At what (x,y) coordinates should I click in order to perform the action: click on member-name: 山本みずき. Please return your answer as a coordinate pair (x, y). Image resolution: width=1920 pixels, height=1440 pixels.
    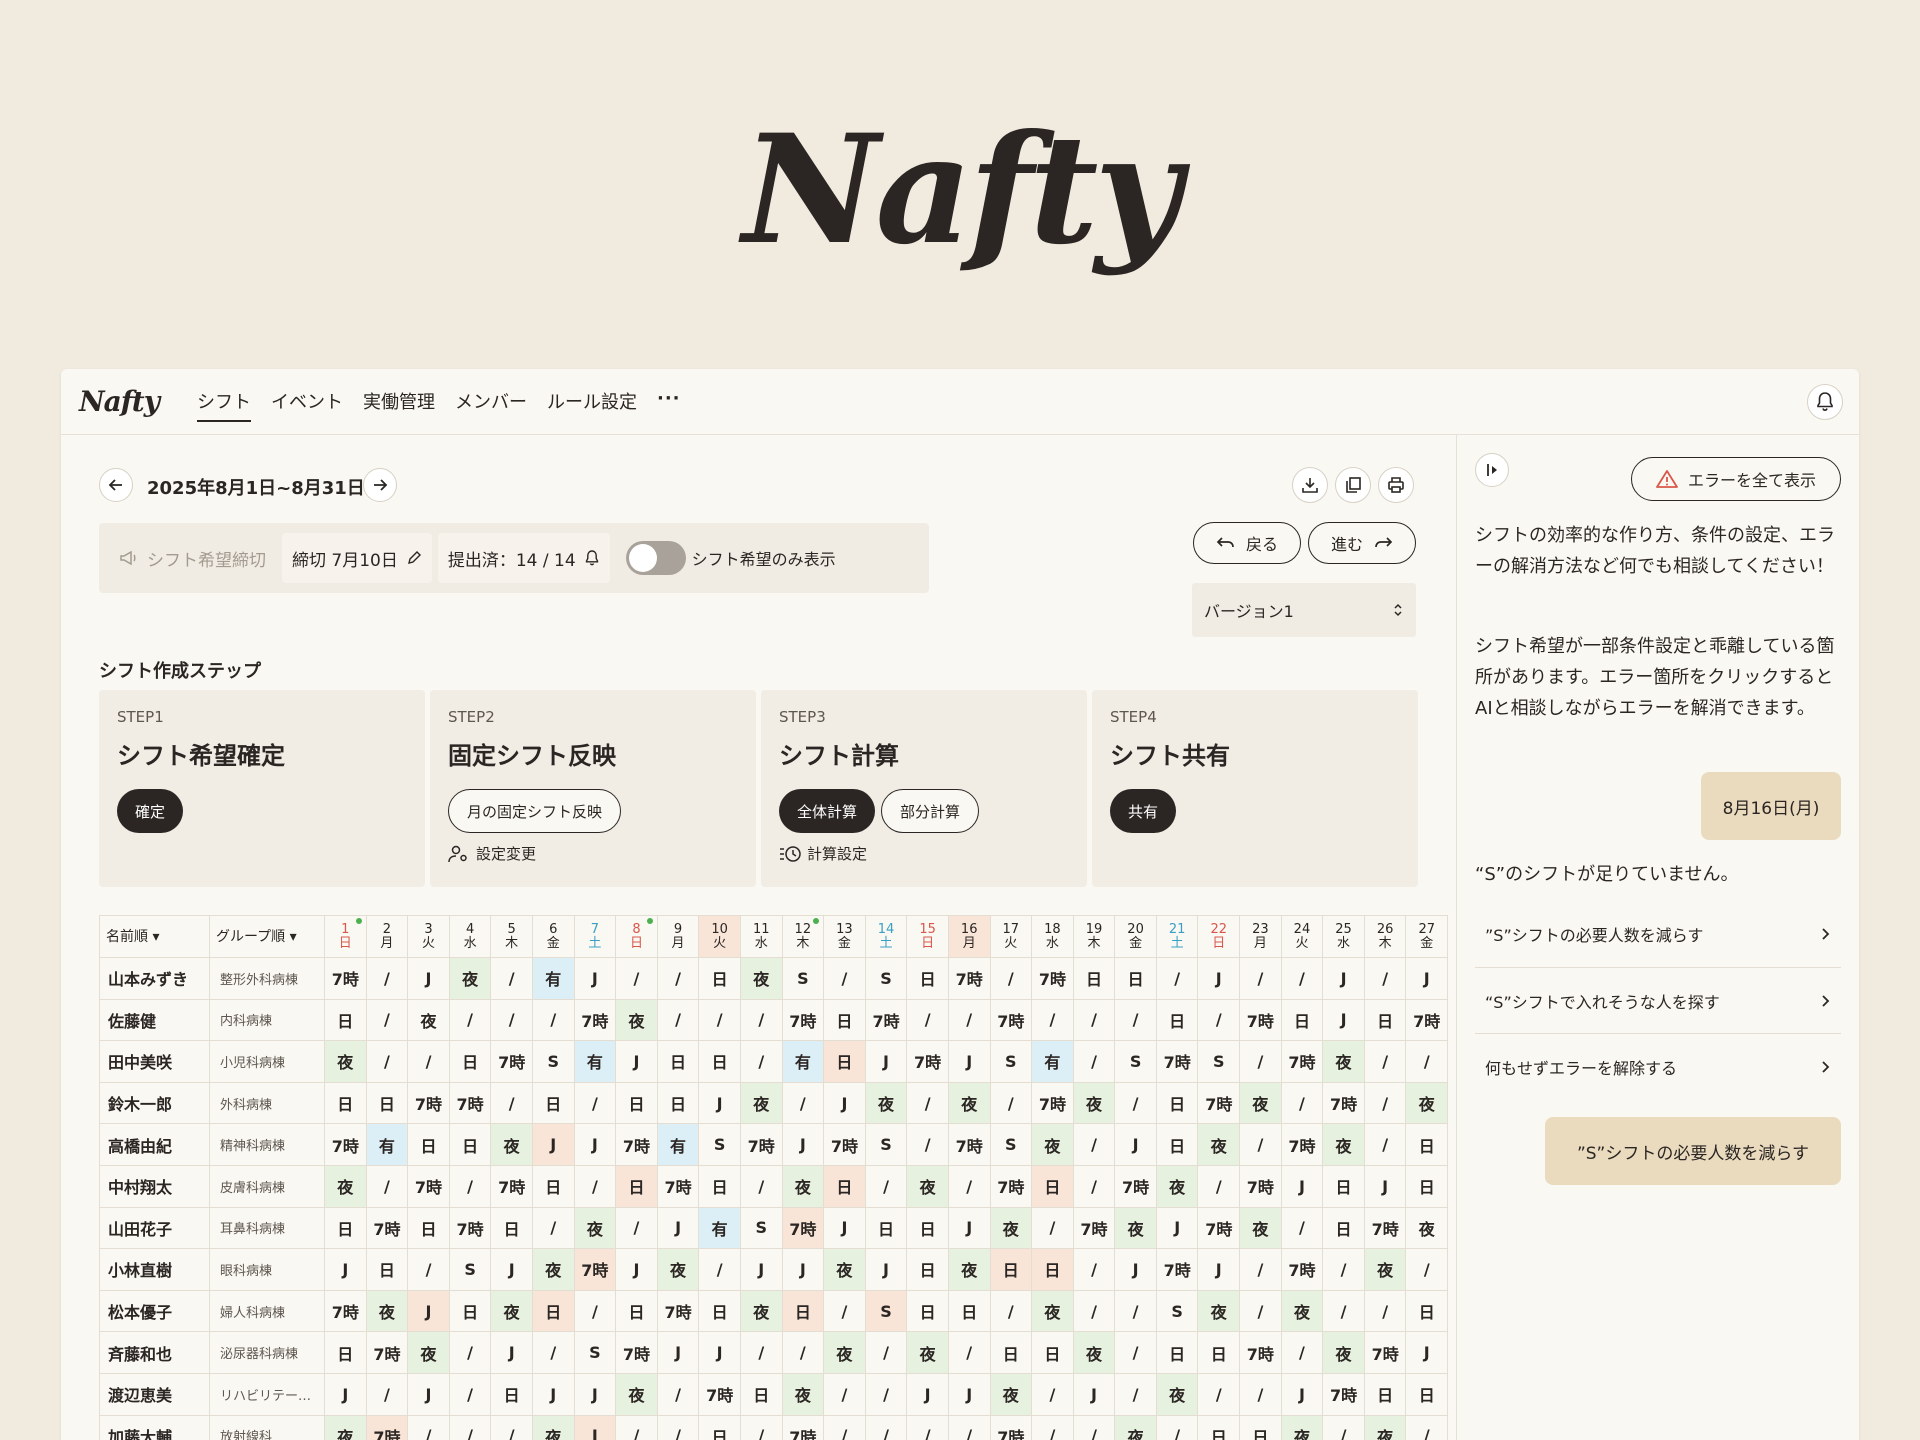
    Looking at the image, I should click on (154, 978).